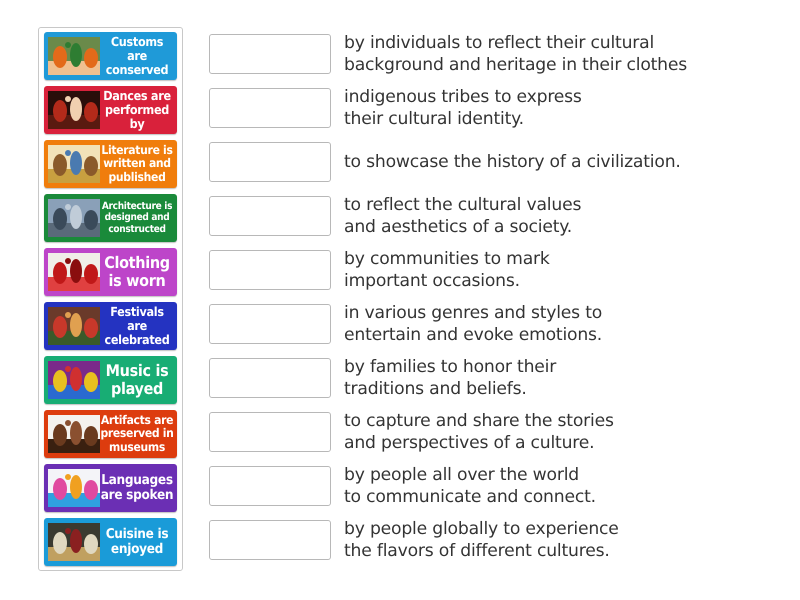 Image resolution: width=800 pixels, height=600 pixels. Describe the element at coordinates (447, 270) in the screenshot. I see `answer-text: by communities to mark important occasions.` at that location.